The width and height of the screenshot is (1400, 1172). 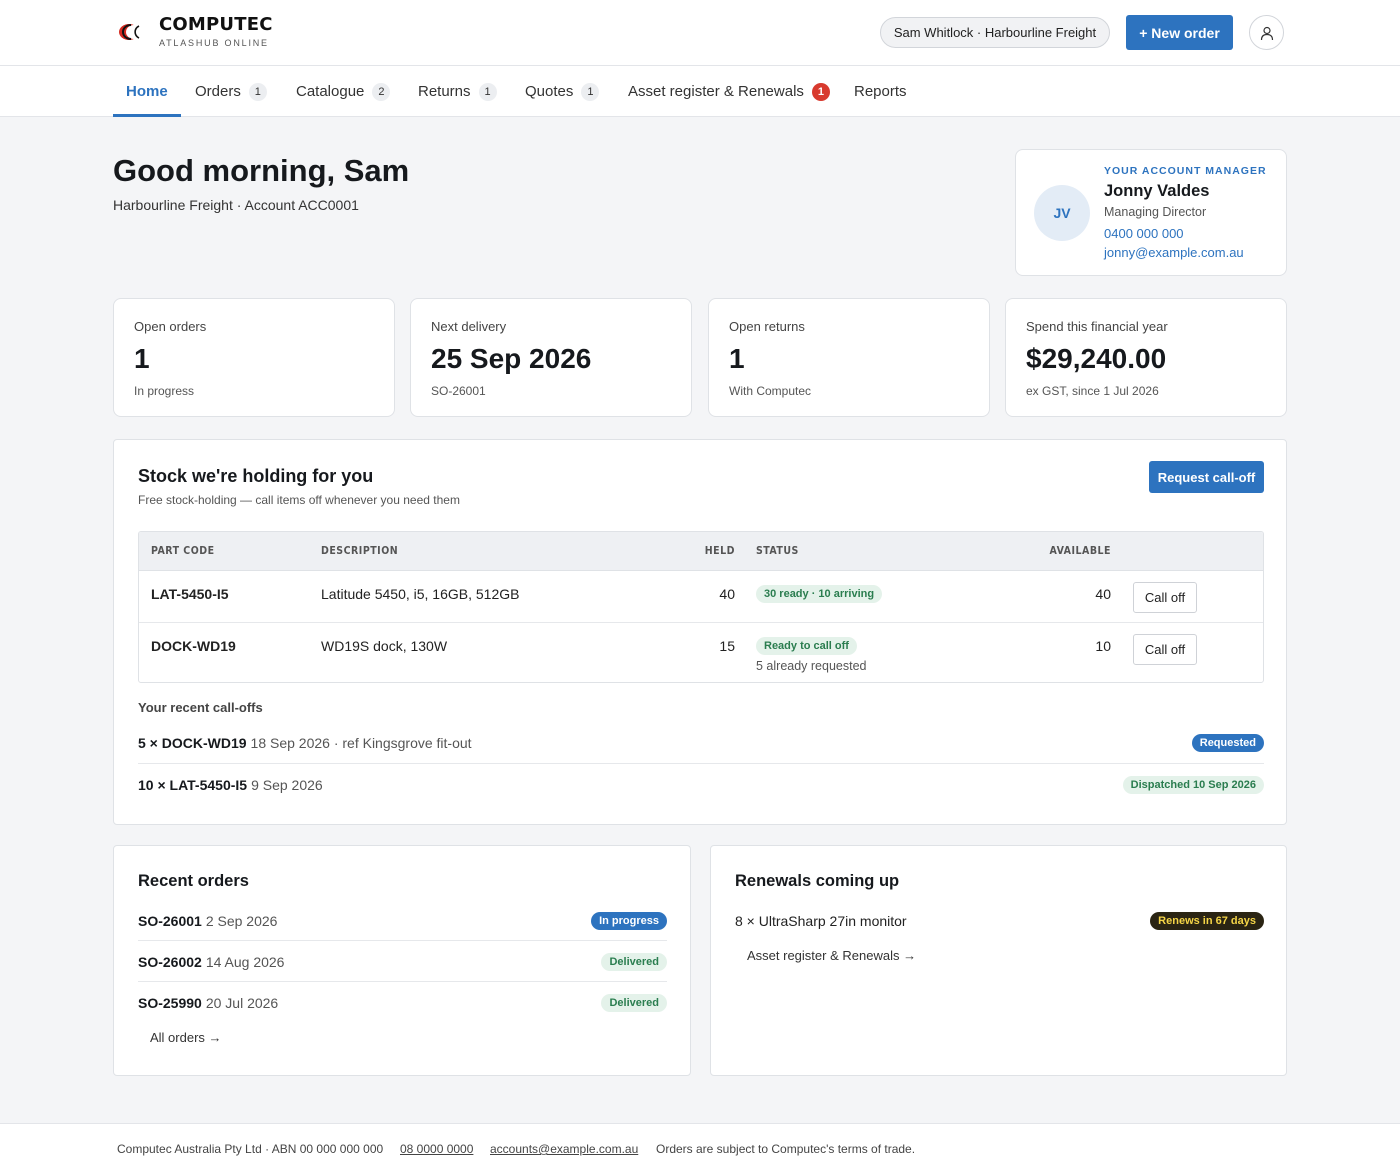 I want to click on order-date: 20 Jul 2026, so click(x=242, y=1003).